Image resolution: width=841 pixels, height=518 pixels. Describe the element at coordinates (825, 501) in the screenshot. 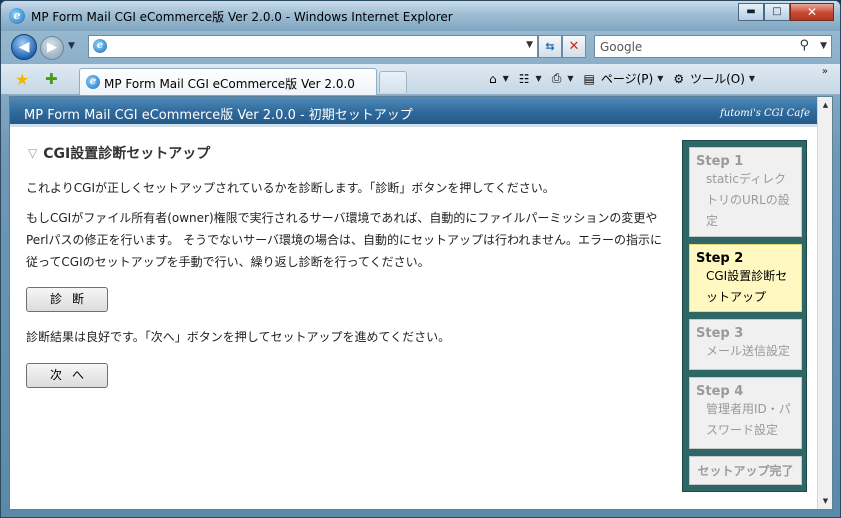

I see `scroll-down-icon: ▼` at that location.